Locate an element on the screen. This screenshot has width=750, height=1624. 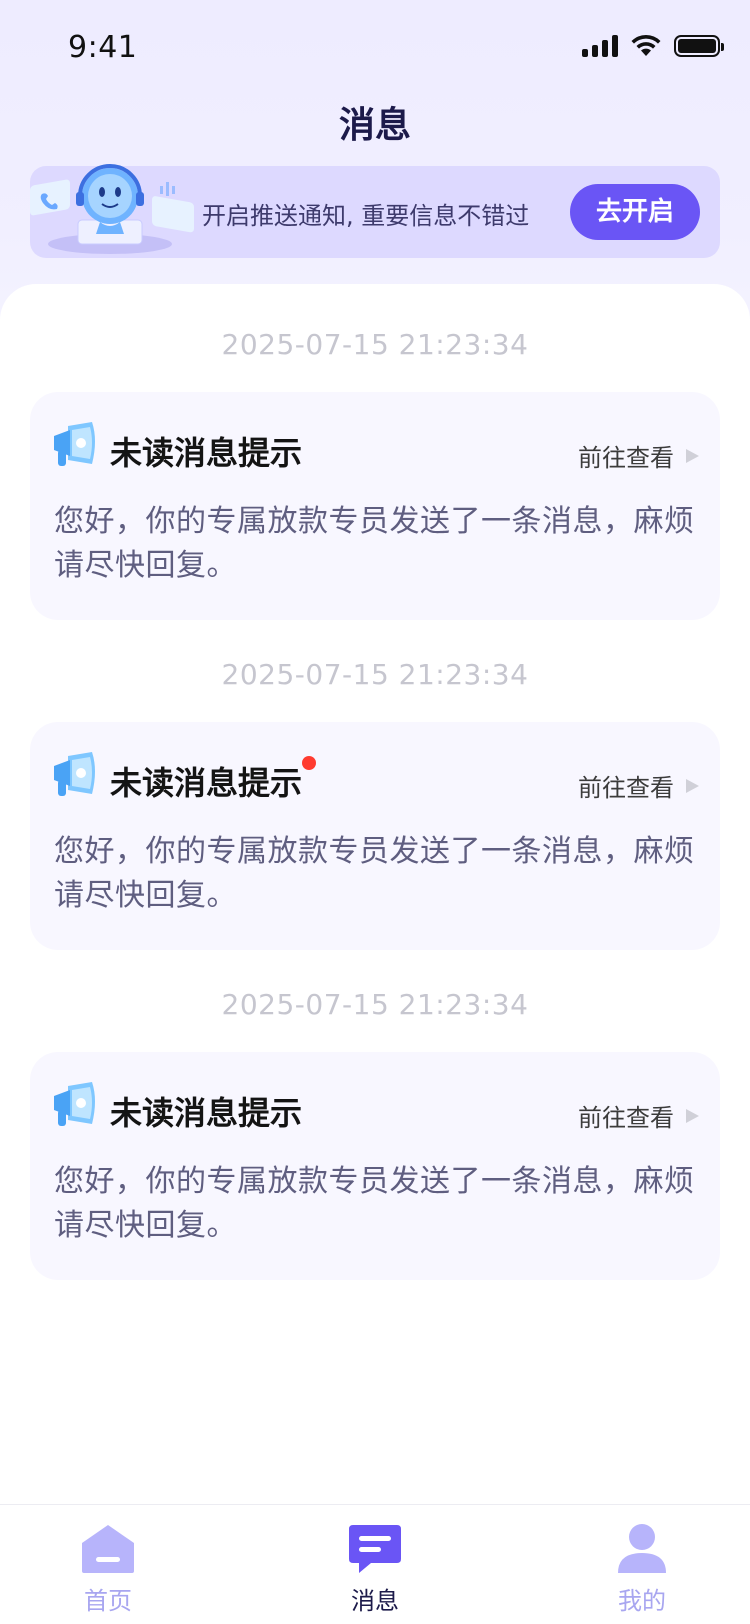
page-title: 消息 is located at coordinates (374, 125).